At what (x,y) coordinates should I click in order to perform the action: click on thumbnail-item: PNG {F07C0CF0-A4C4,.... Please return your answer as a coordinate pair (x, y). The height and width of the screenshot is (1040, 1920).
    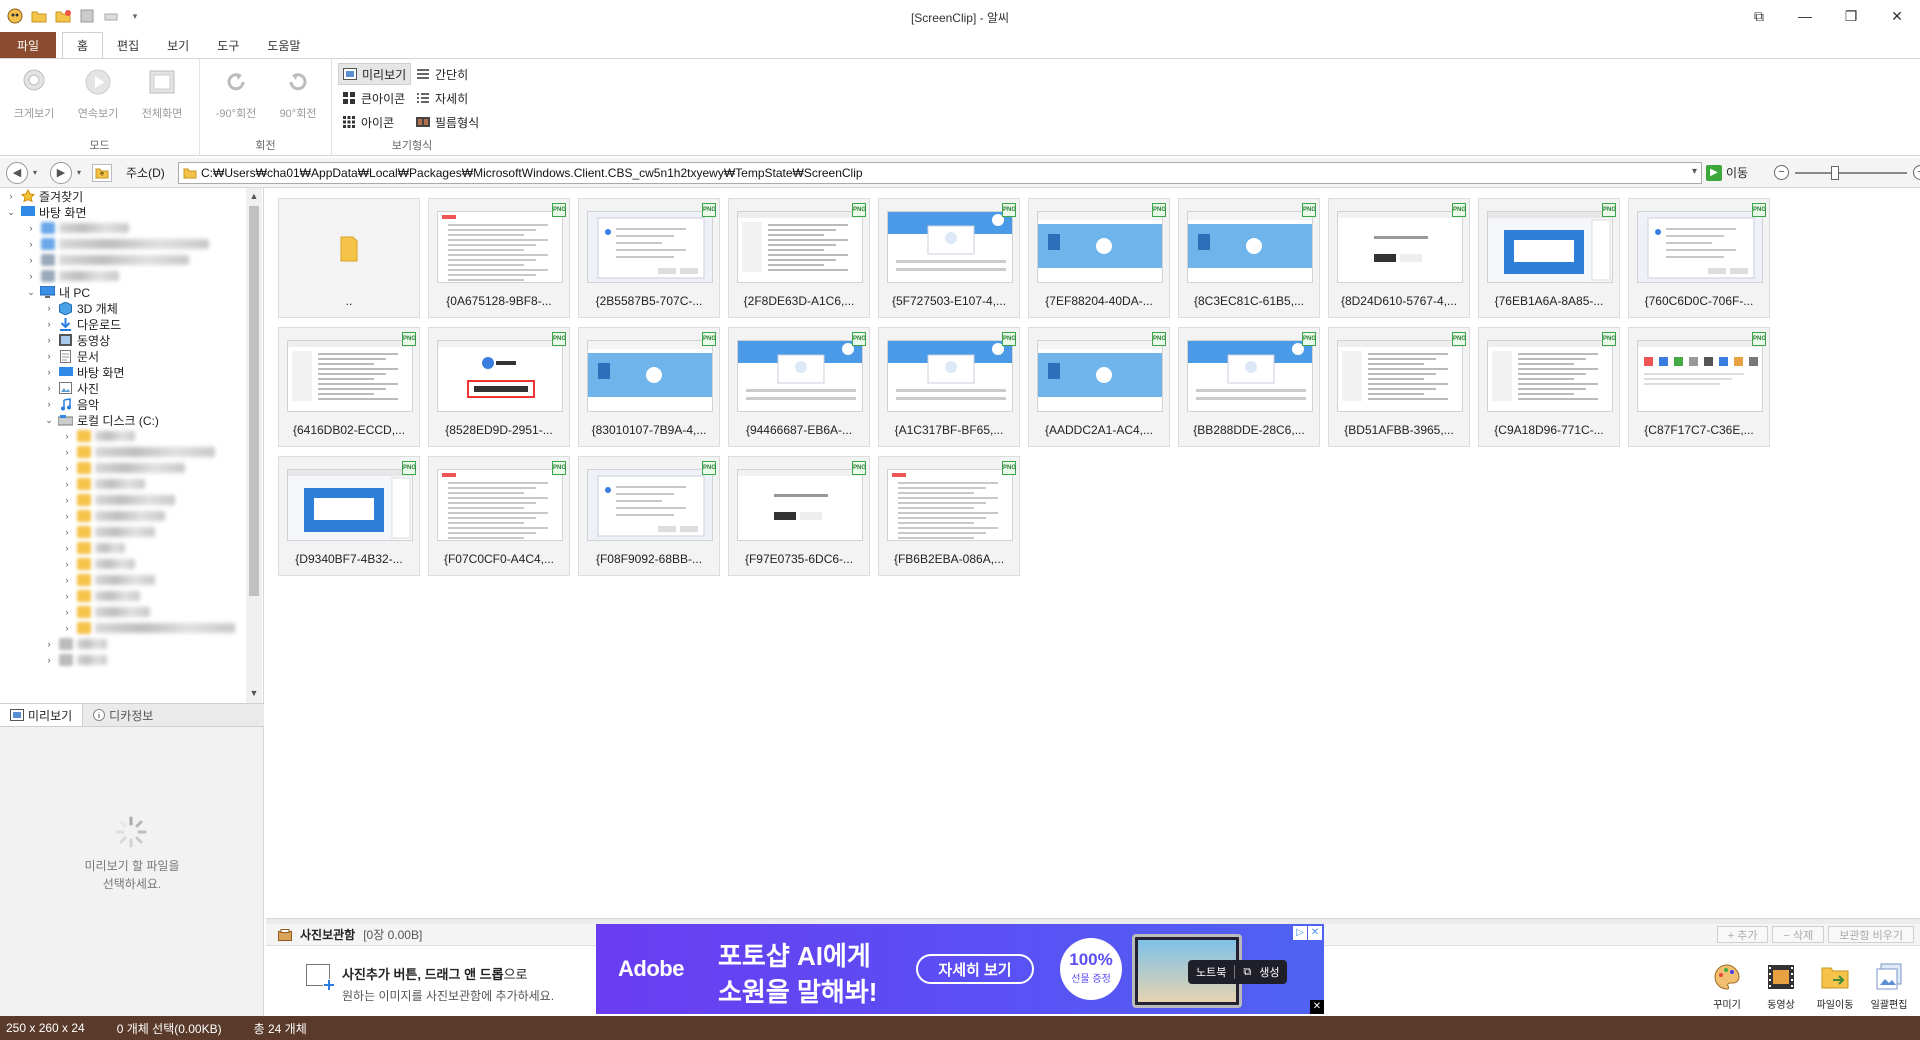
    Looking at the image, I should click on (499, 516).